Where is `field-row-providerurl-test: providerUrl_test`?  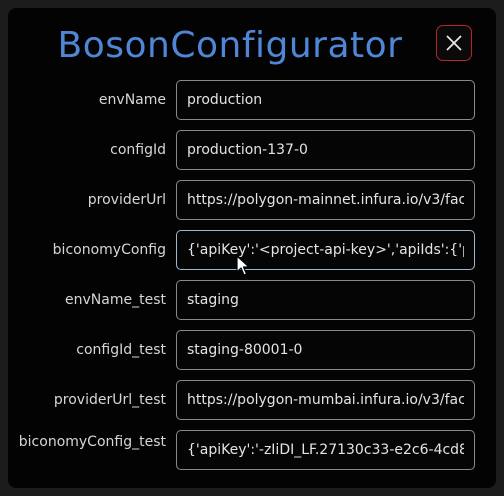 field-row-providerurl-test: providerUrl_test is located at coordinates (252, 401).